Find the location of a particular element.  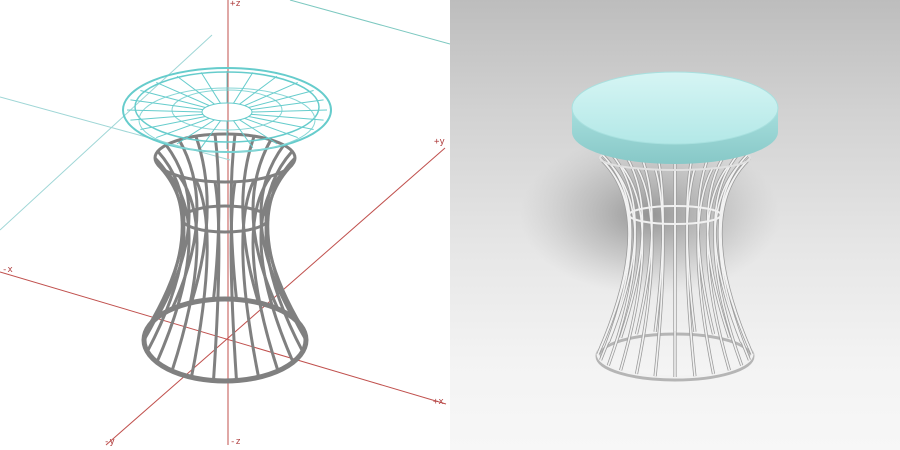

seat-wireframe is located at coordinates (227, 110).